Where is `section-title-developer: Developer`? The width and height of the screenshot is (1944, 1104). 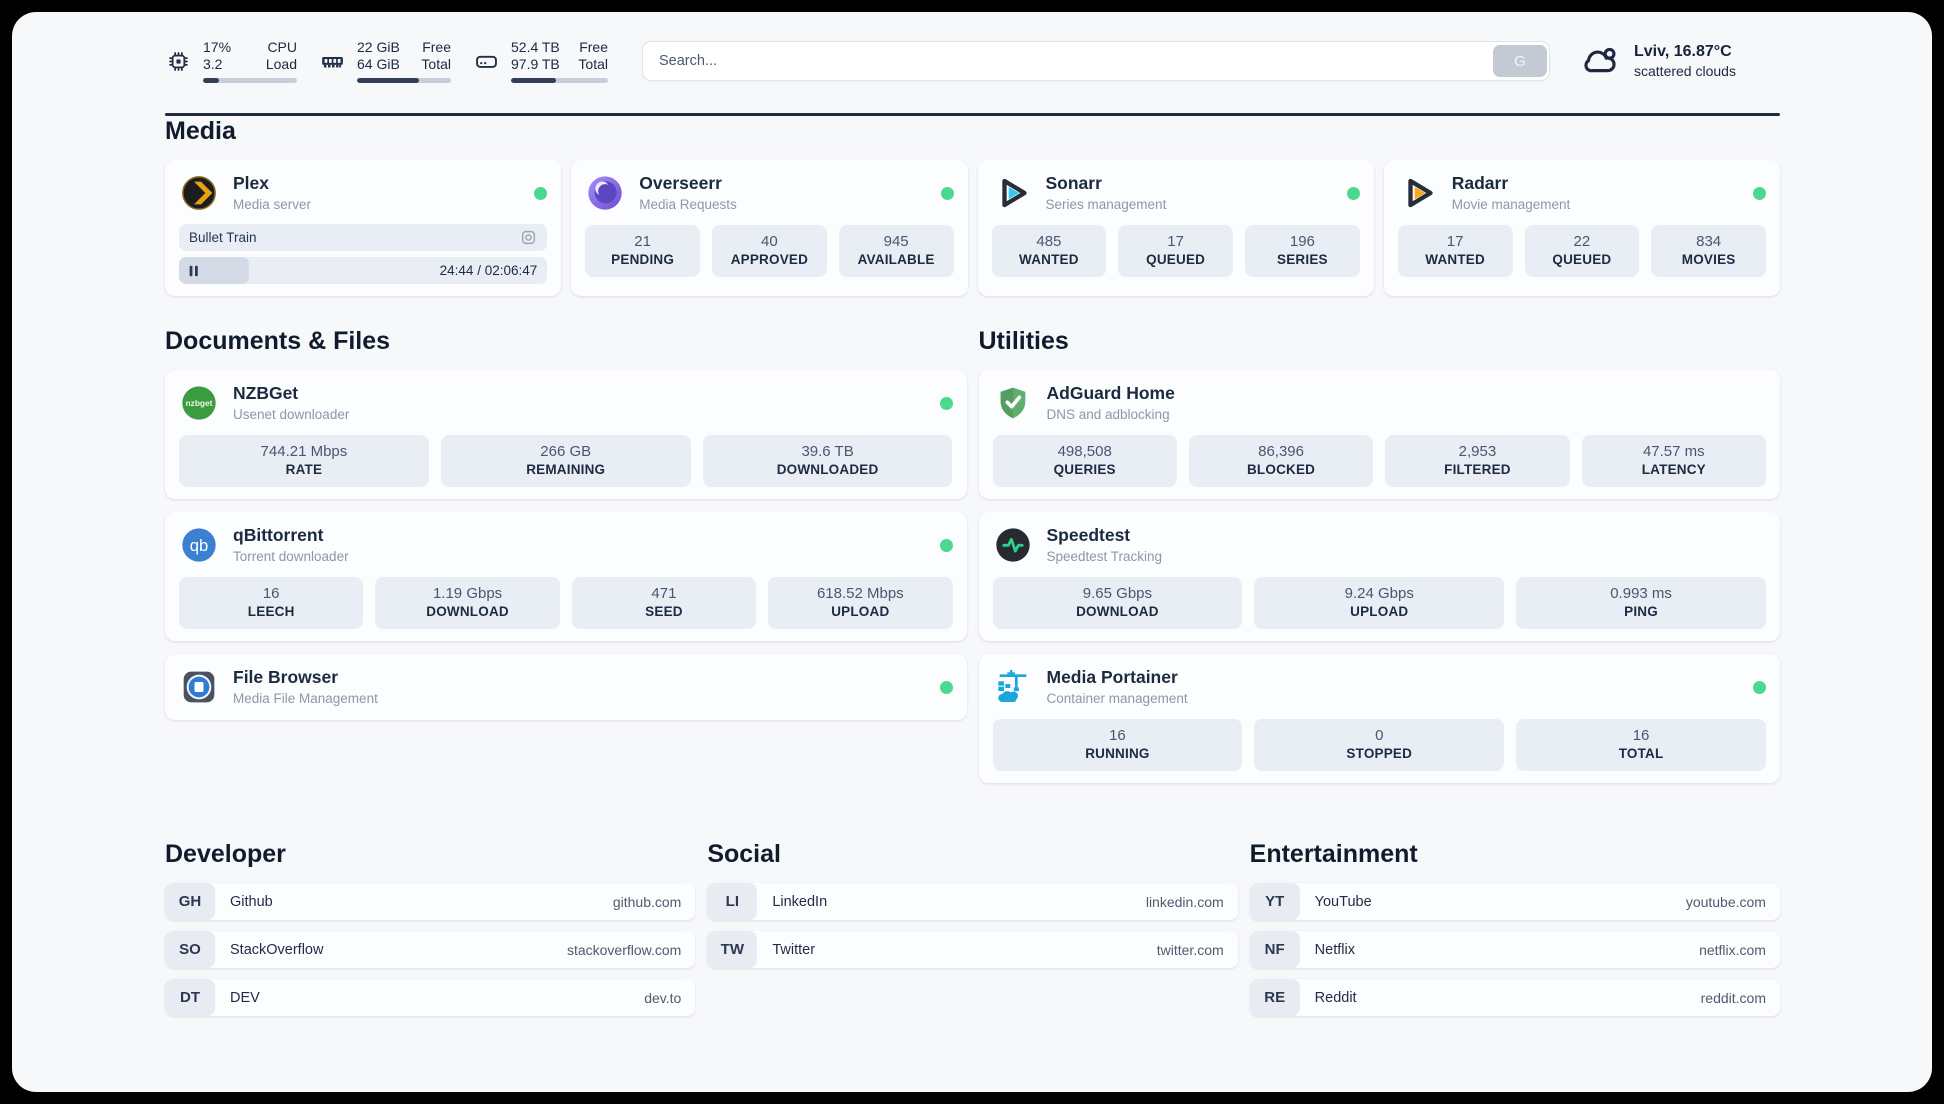 section-title-developer: Developer is located at coordinates (225, 854).